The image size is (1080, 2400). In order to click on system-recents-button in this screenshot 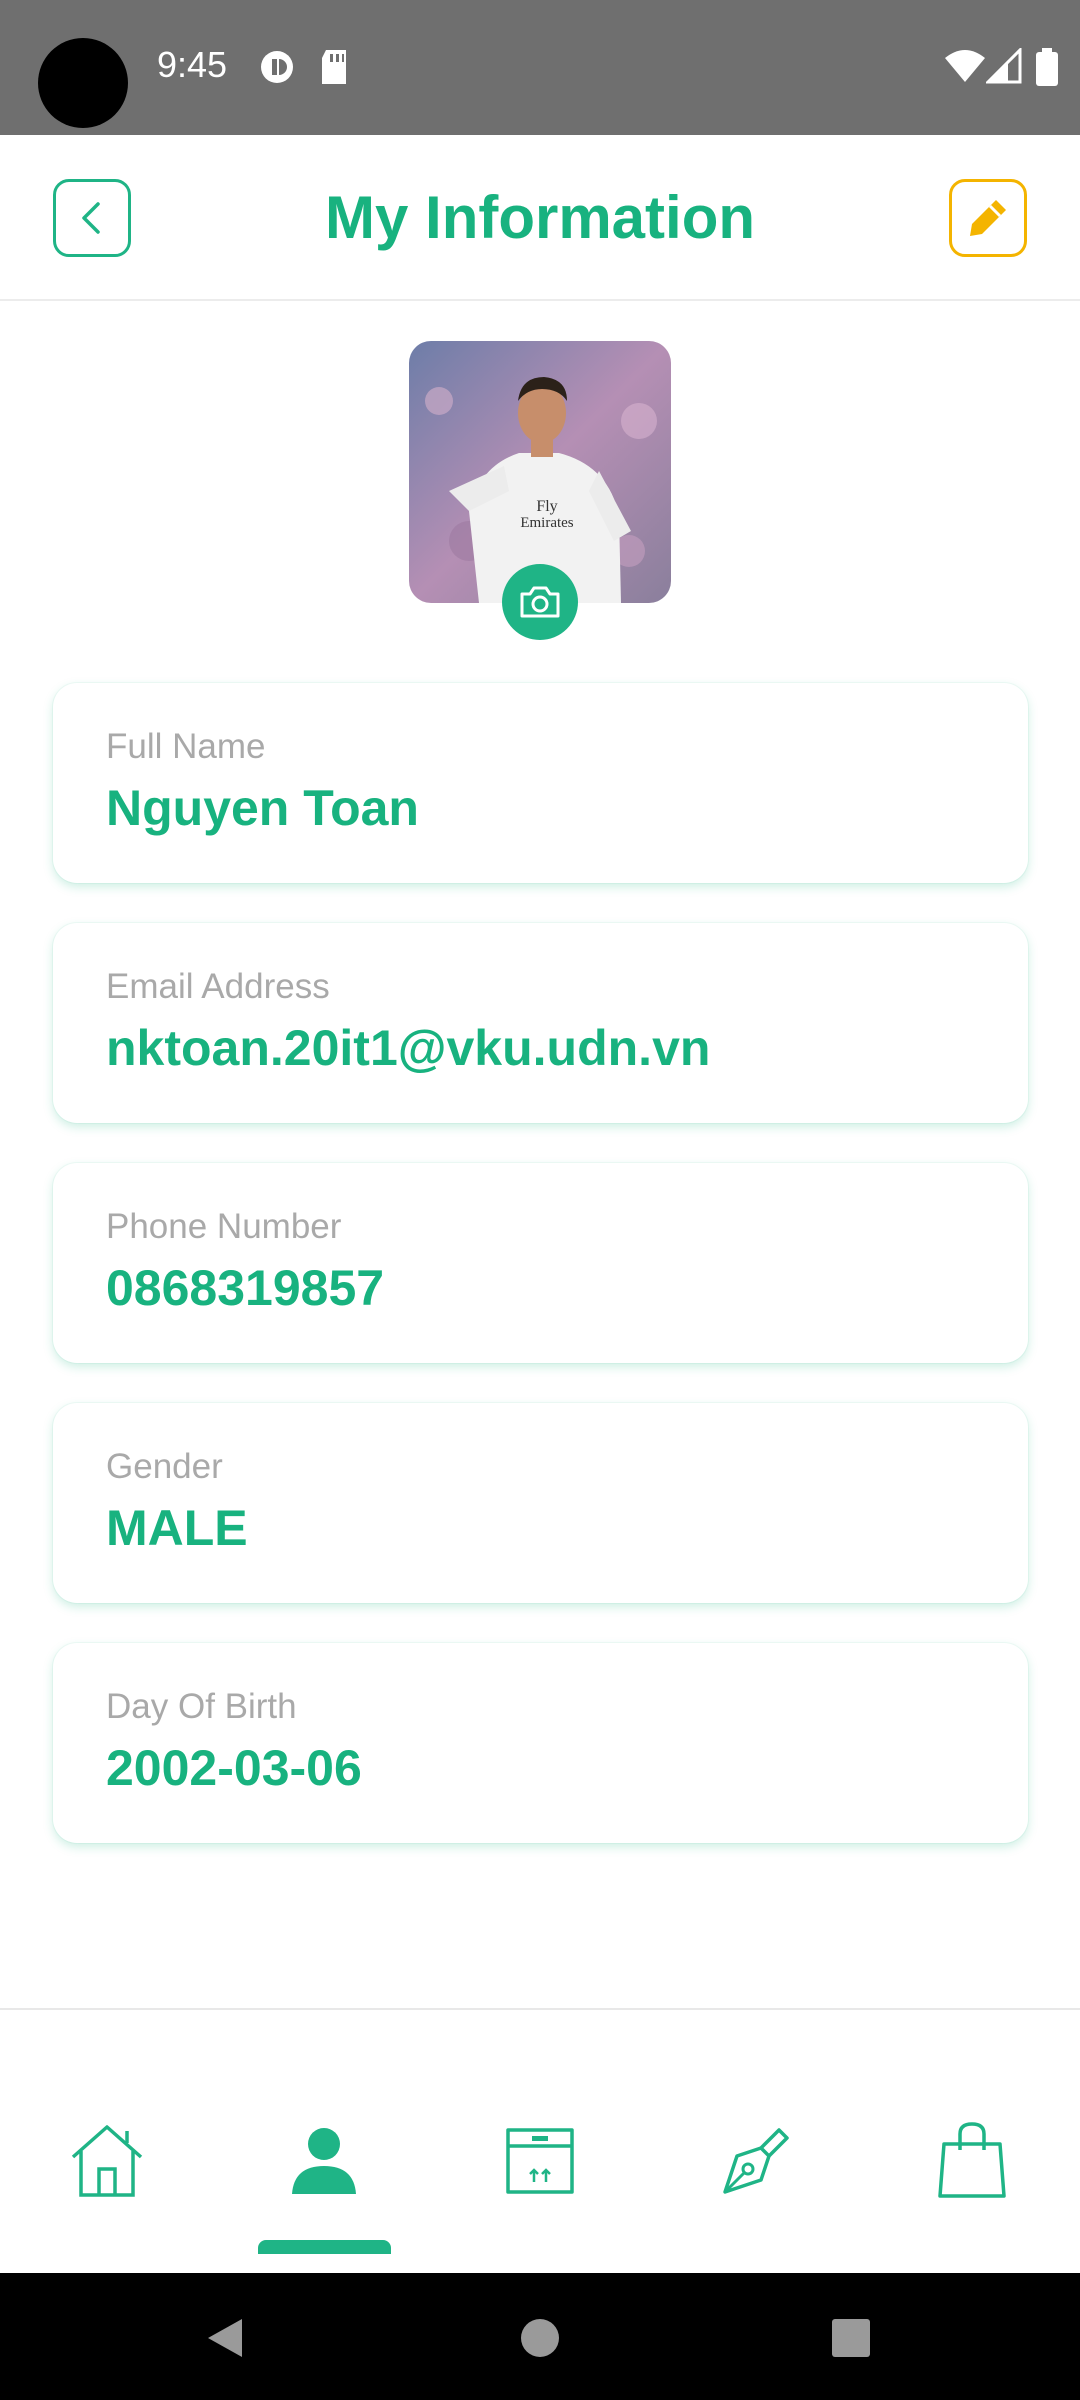, I will do `click(851, 2338)`.